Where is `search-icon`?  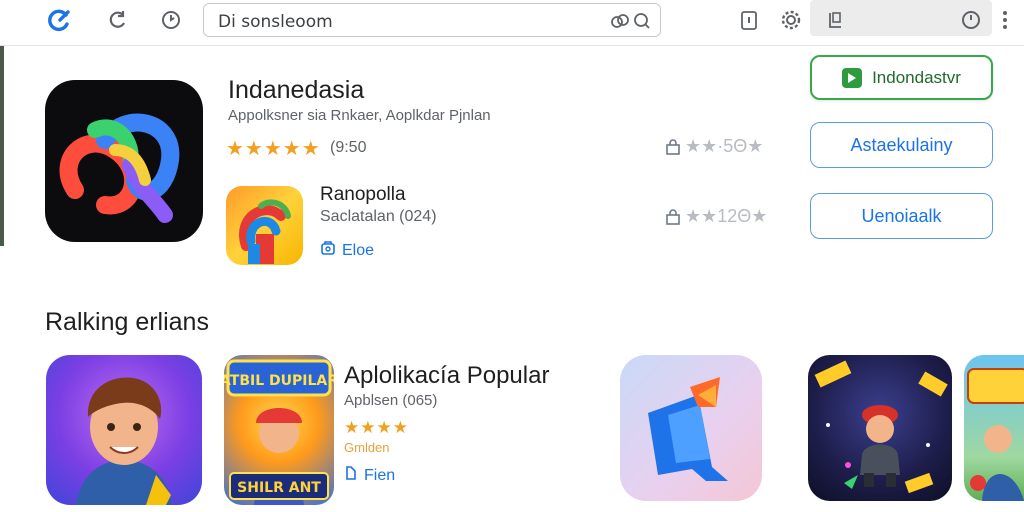
search-icon is located at coordinates (642, 21).